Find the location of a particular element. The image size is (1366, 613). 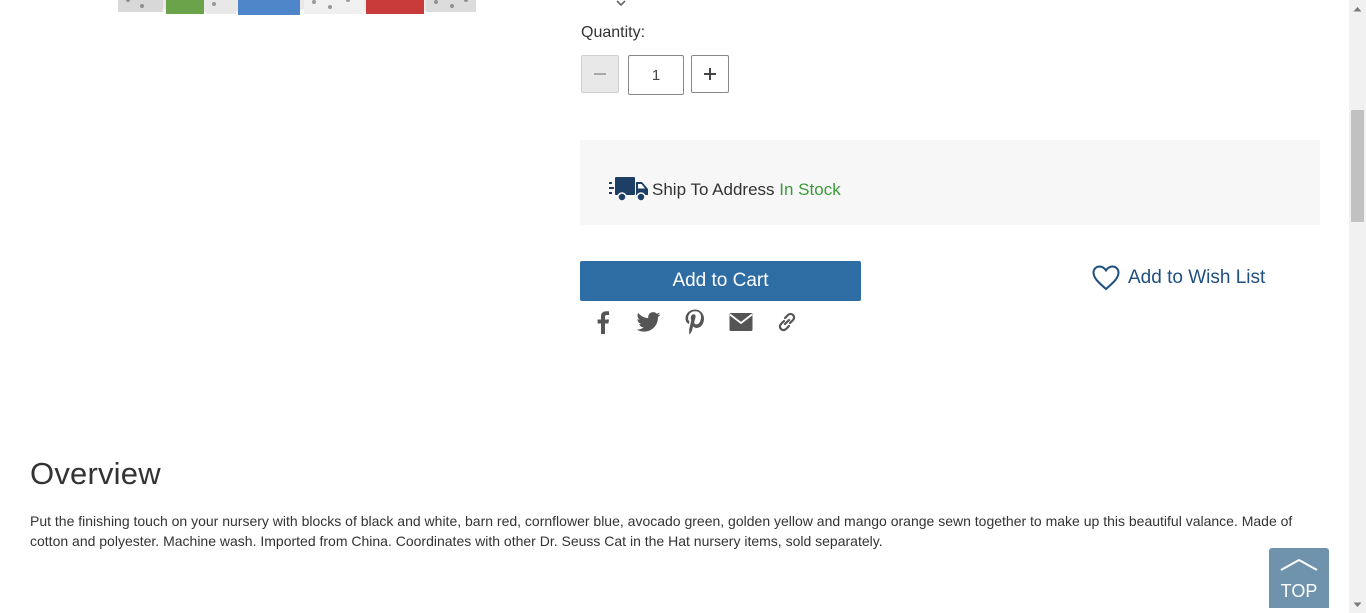

shipping-info: Ship To Address In Stock is located at coordinates (746, 190).